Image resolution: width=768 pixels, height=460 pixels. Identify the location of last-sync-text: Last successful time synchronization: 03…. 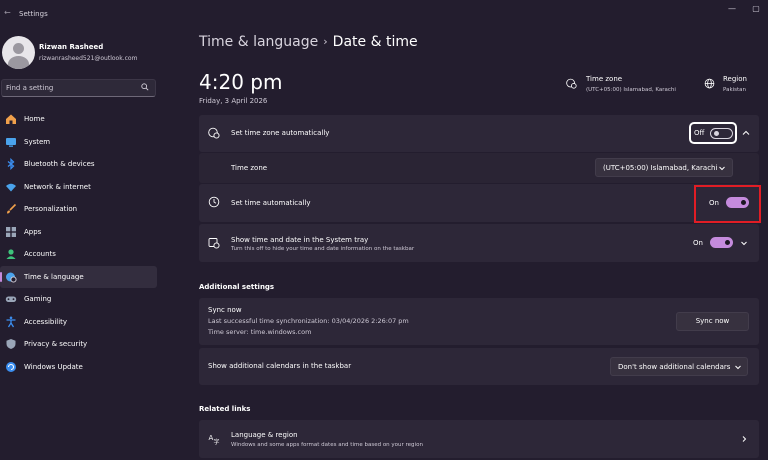
(308, 321).